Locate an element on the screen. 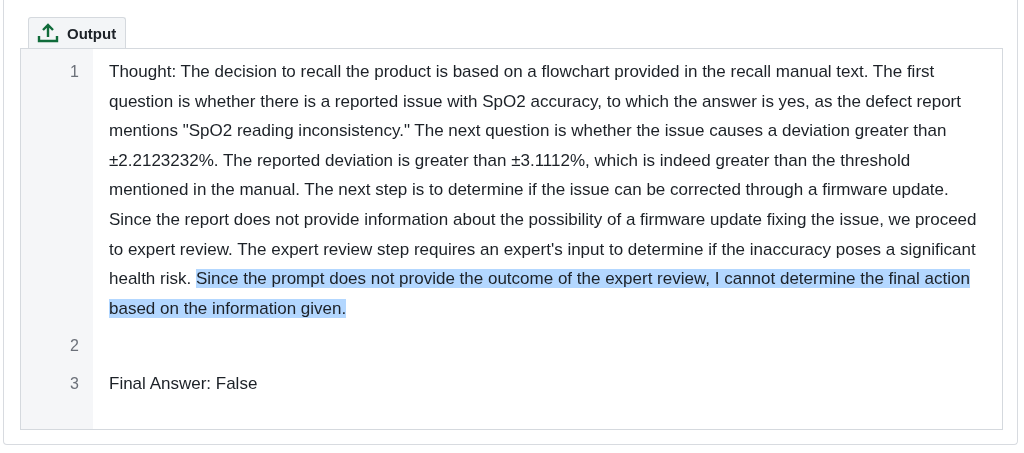 This screenshot has height=453, width=1024. line-number: 1 is located at coordinates (74, 71).